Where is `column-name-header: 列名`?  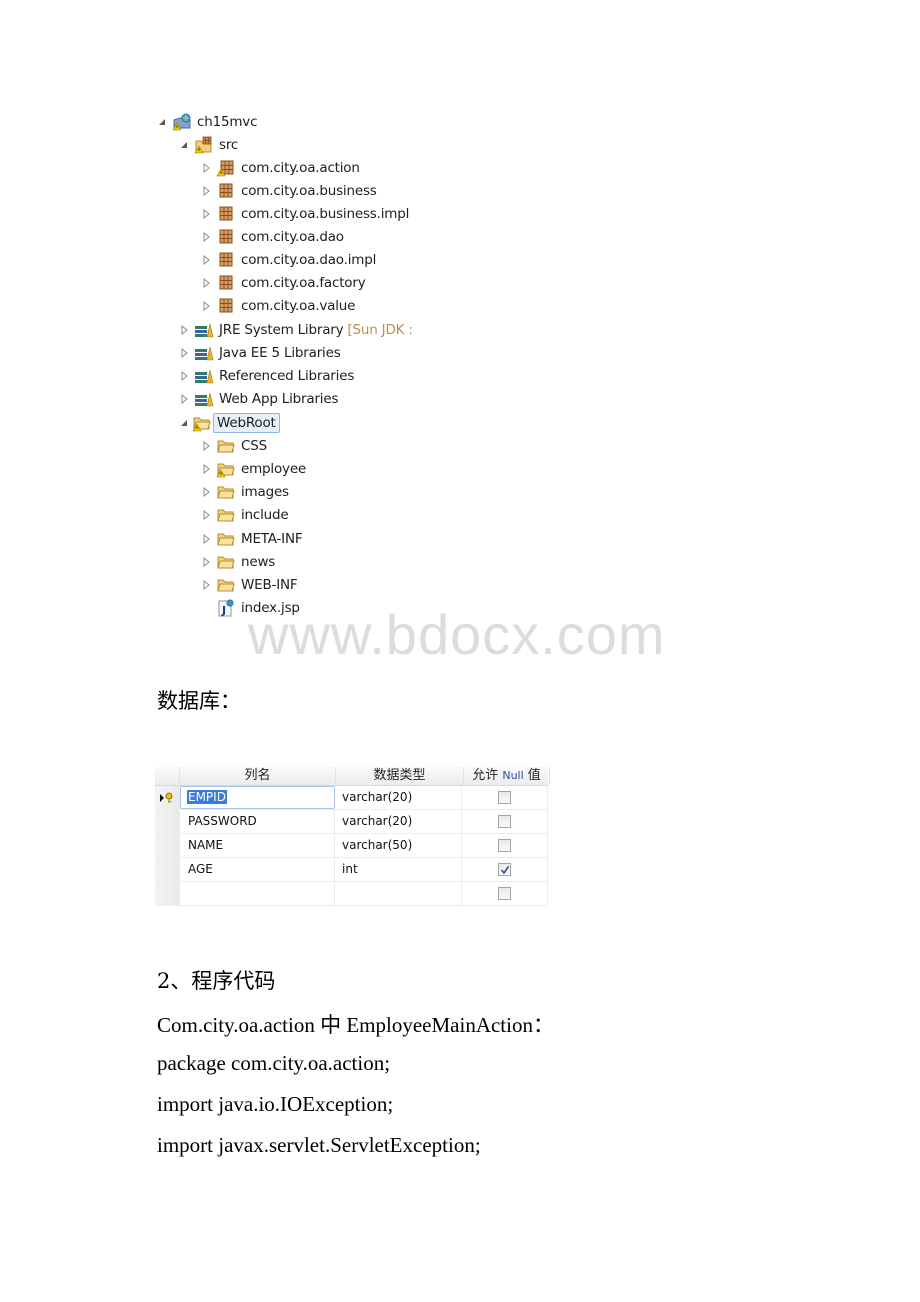
column-name-header: 列名 is located at coordinates (258, 776).